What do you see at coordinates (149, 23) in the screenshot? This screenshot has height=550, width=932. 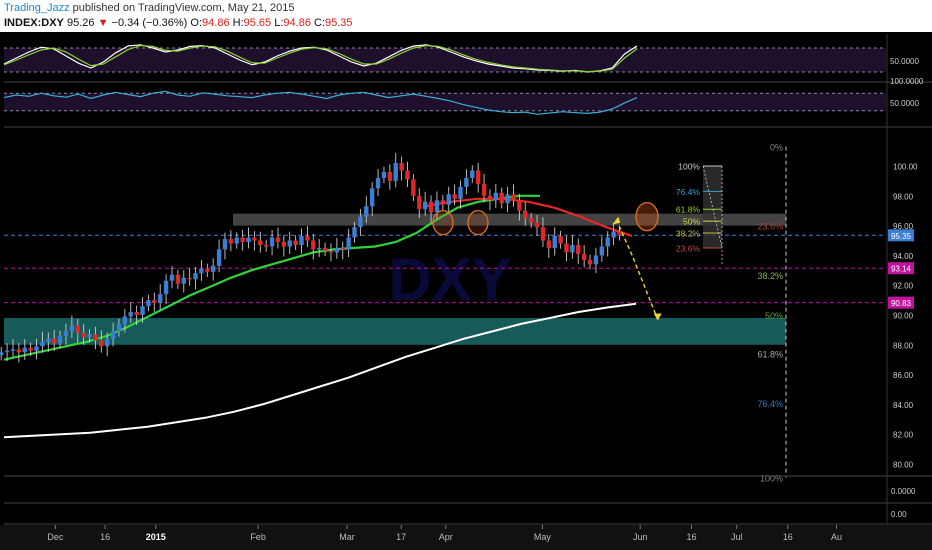 I see `price-change: −0.34 (−0.36%)` at bounding box center [149, 23].